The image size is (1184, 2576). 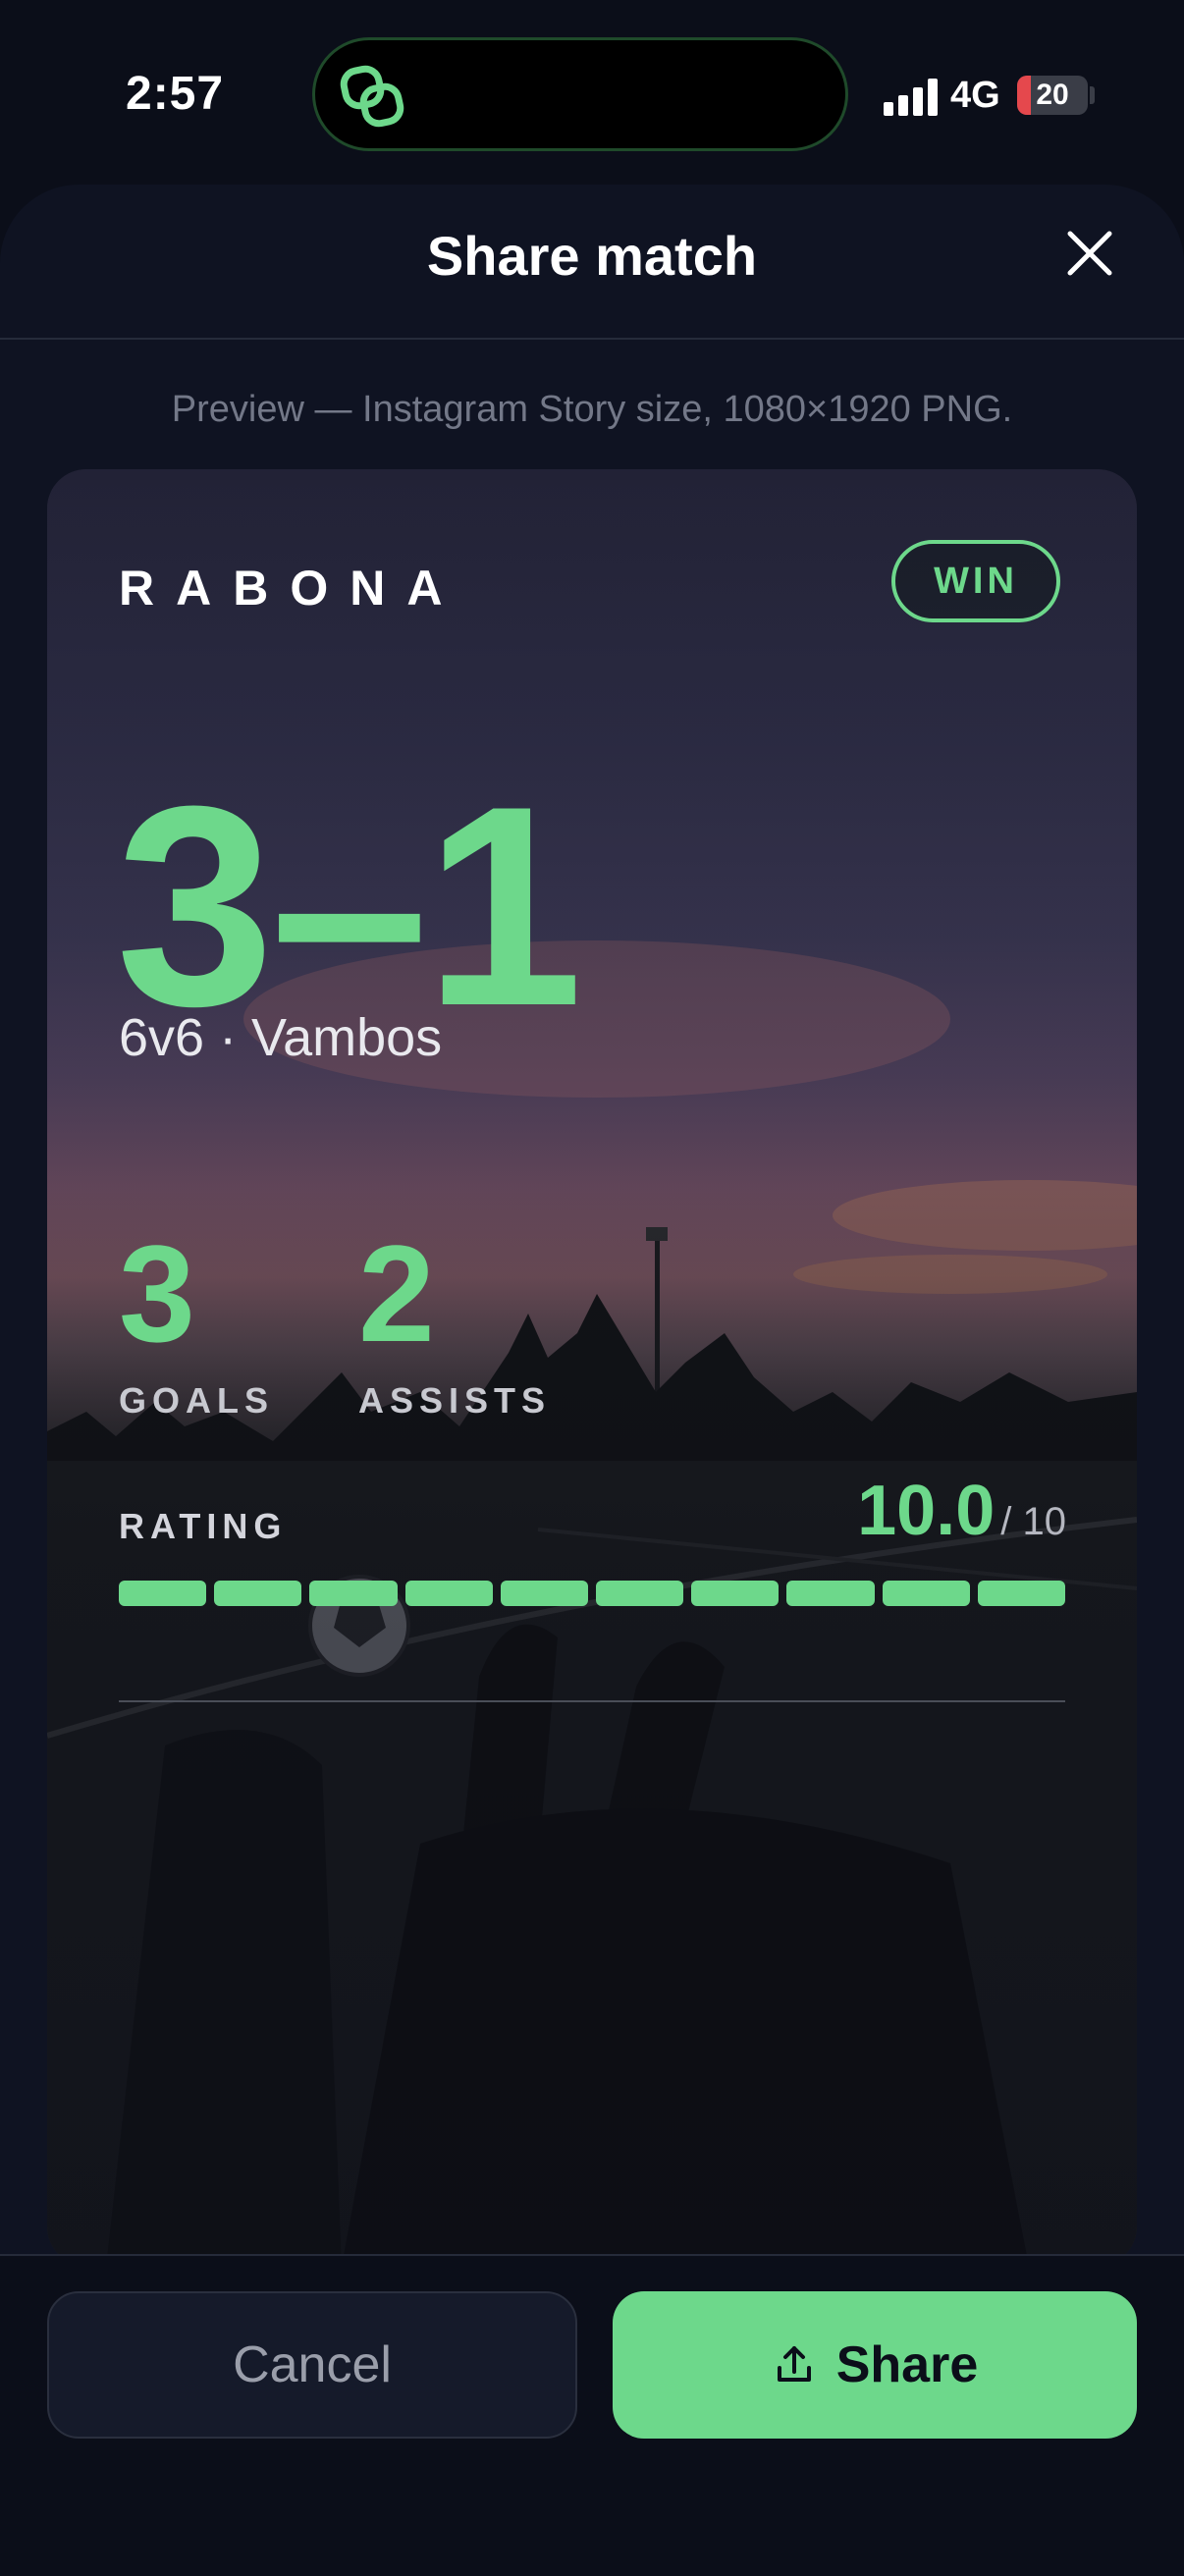 I want to click on network-type: 4G, so click(x=975, y=95).